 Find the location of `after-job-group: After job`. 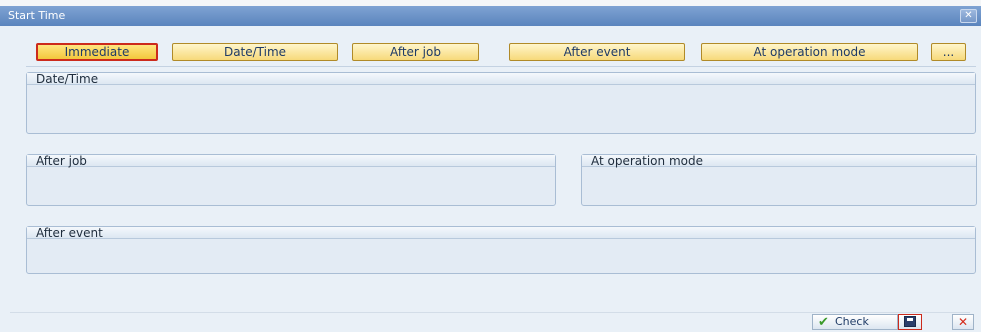

after-job-group: After job is located at coordinates (291, 180).